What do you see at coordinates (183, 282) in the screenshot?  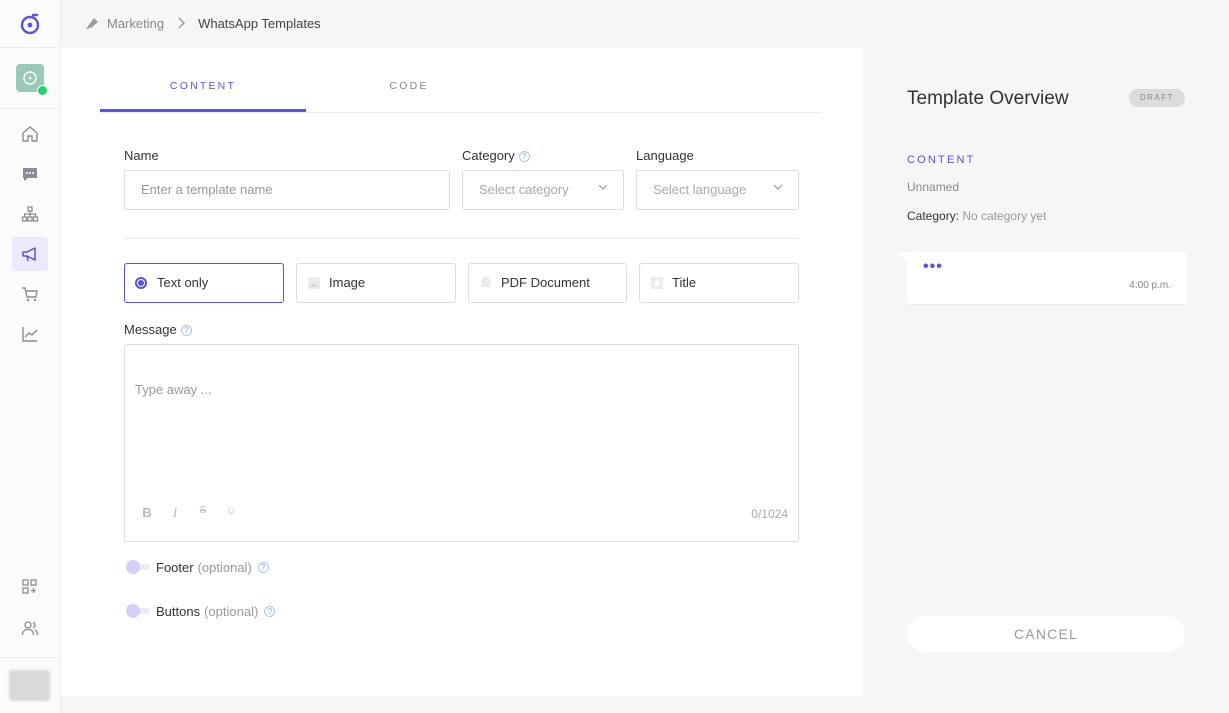 I see `header-option-label: Text only` at bounding box center [183, 282].